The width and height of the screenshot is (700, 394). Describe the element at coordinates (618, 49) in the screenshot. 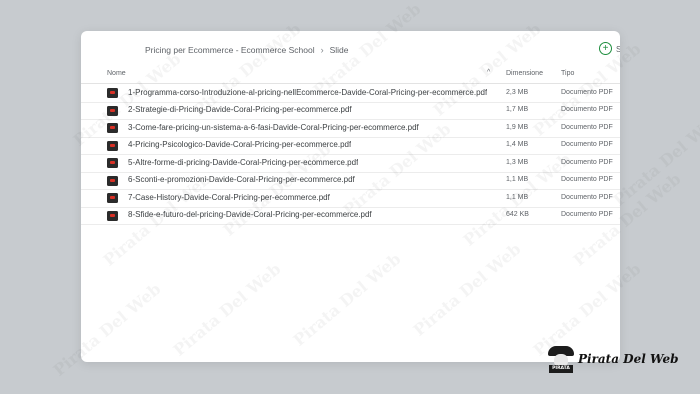

I see `add-button-label: S` at that location.